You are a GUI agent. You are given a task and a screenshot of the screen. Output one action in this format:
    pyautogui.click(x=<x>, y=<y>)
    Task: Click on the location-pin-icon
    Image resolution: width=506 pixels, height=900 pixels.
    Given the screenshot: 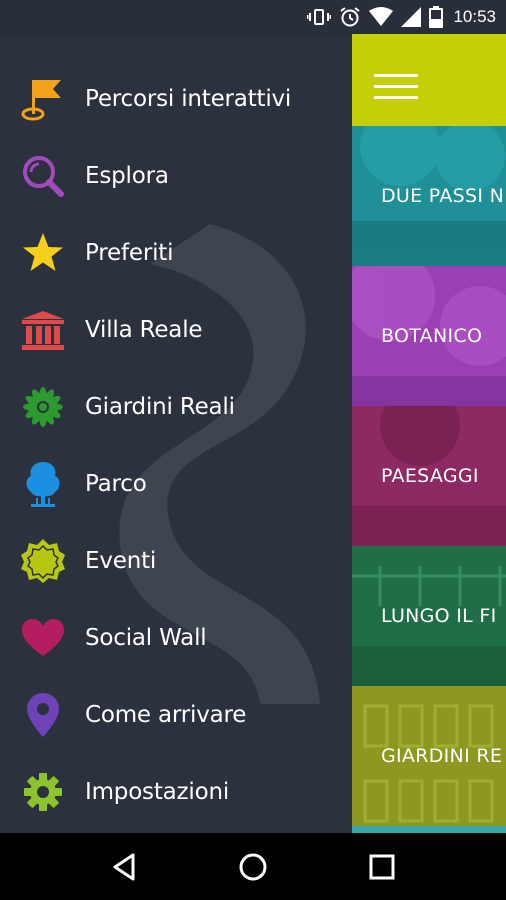 What is the action you would take?
    pyautogui.click(x=43, y=715)
    